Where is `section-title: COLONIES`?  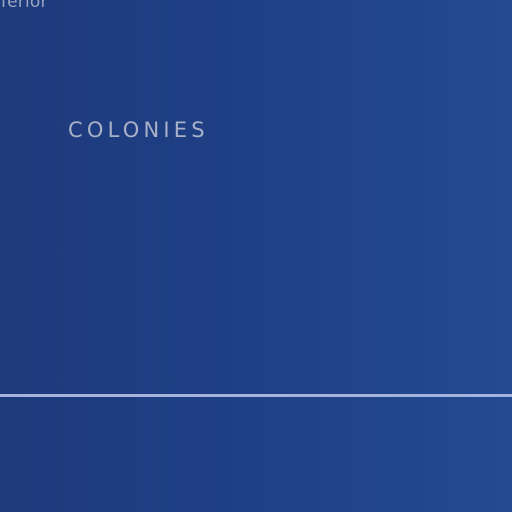
section-title: COLONIES is located at coordinates (138, 130).